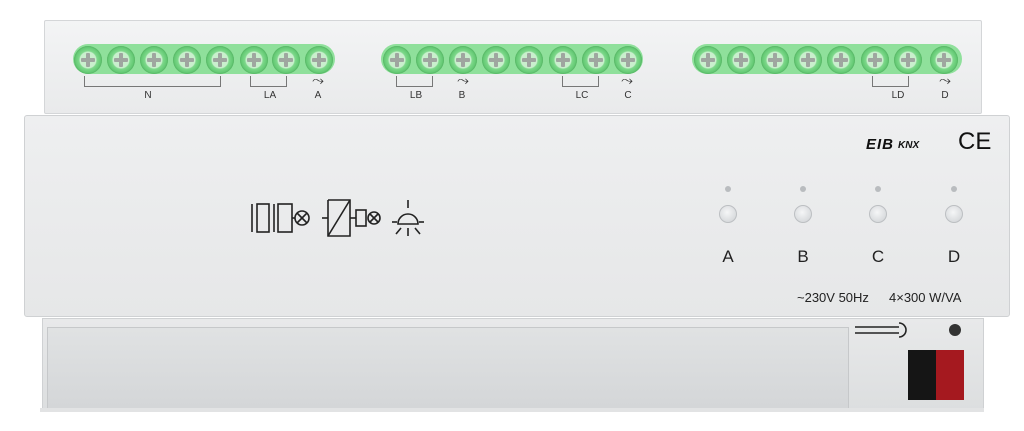  What do you see at coordinates (728, 256) in the screenshot?
I see `channel-label-a: A` at bounding box center [728, 256].